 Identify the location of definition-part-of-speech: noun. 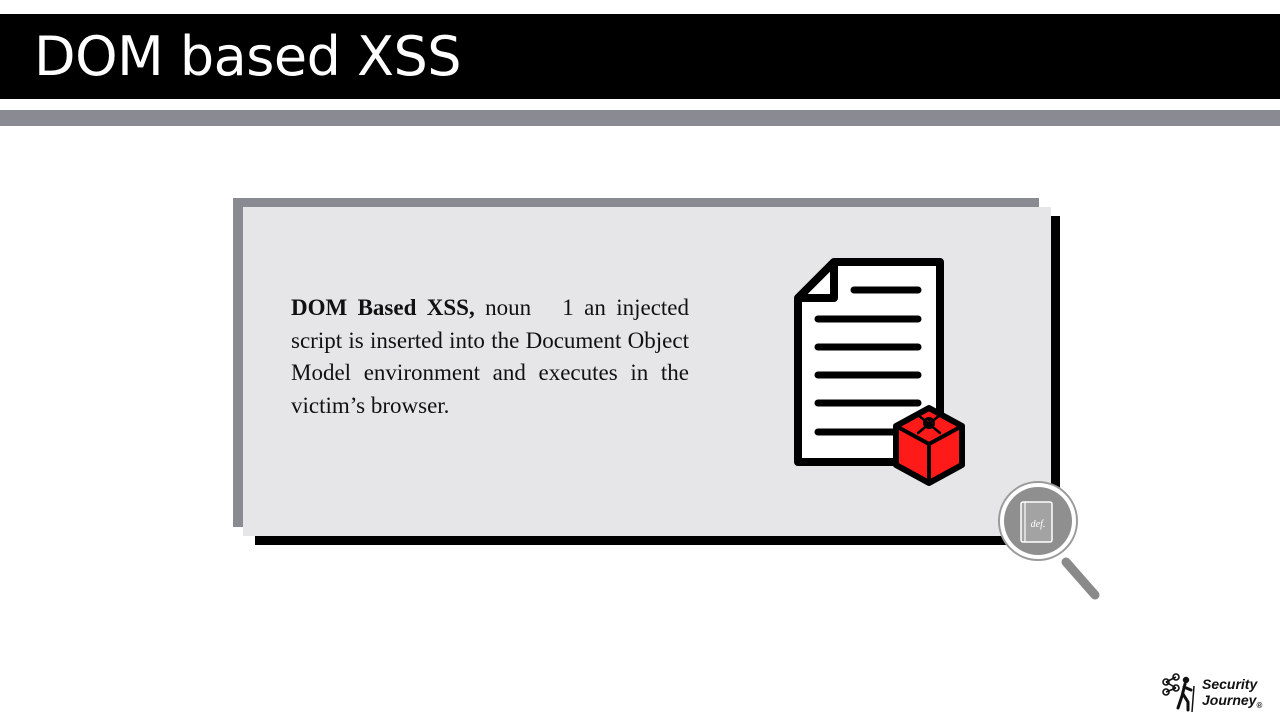
(508, 307).